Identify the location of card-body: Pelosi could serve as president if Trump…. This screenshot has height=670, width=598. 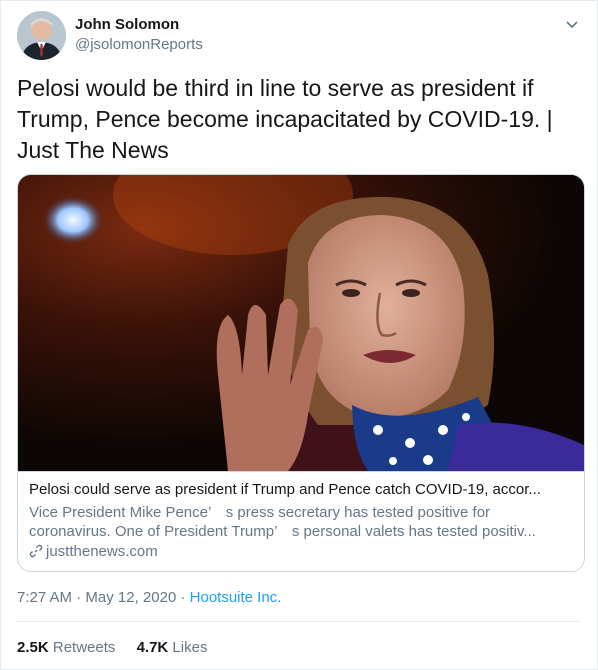
(301, 521).